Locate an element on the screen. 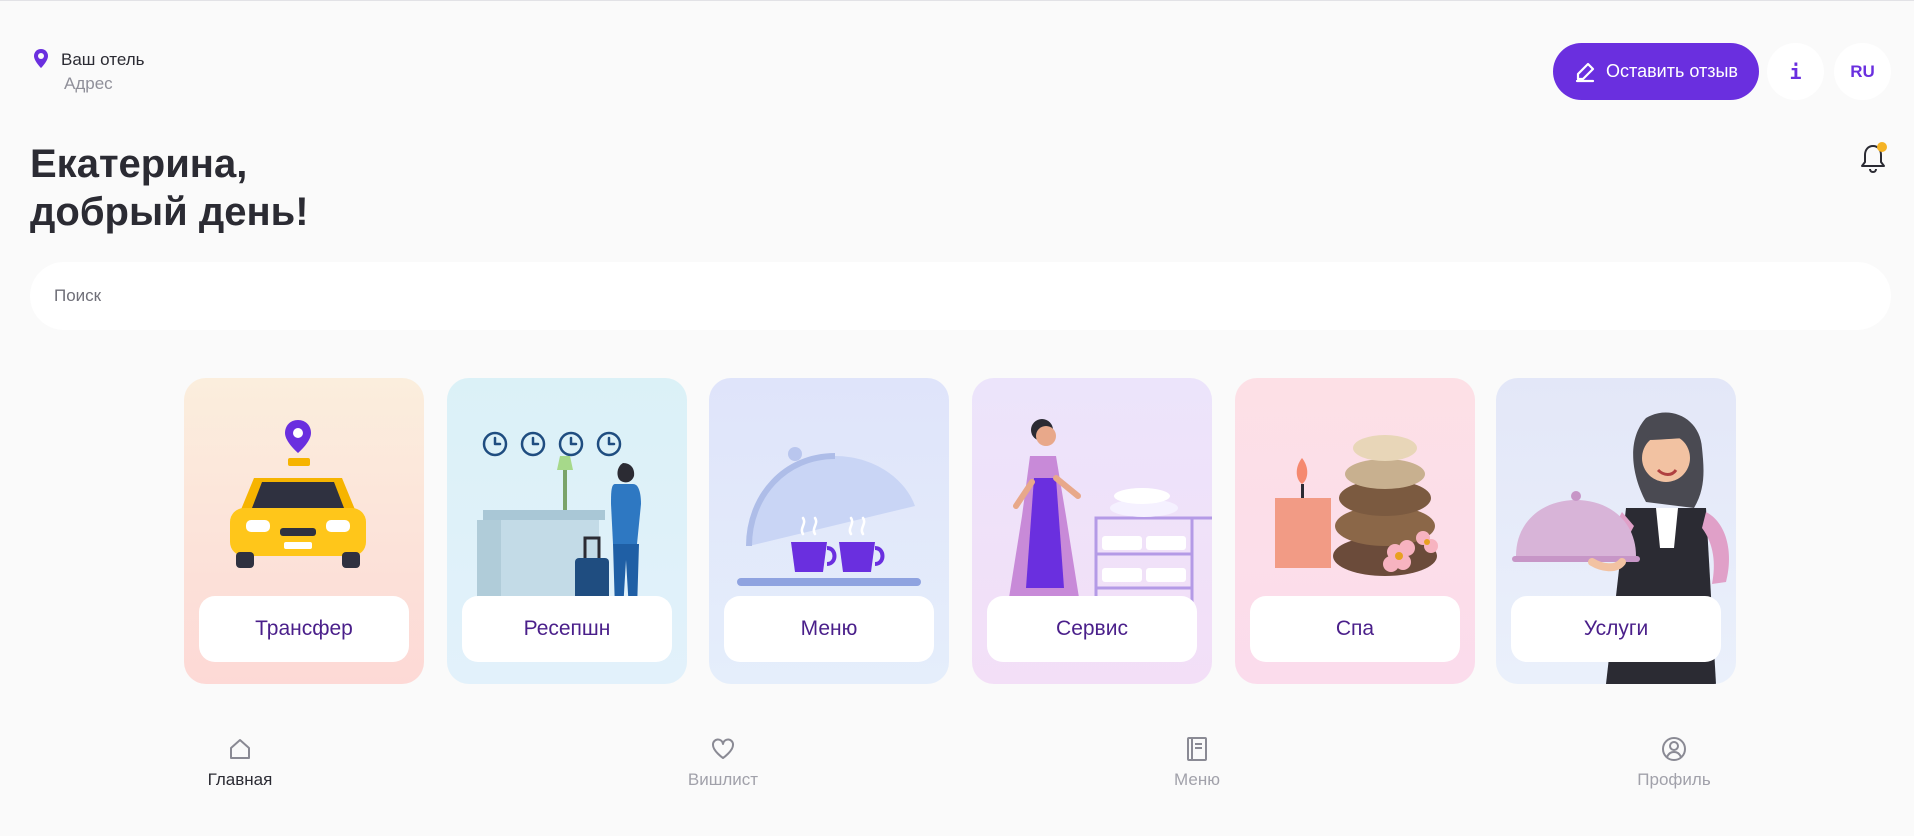 The width and height of the screenshot is (1914, 836). hotel-name: Ваш отель is located at coordinates (103, 59).